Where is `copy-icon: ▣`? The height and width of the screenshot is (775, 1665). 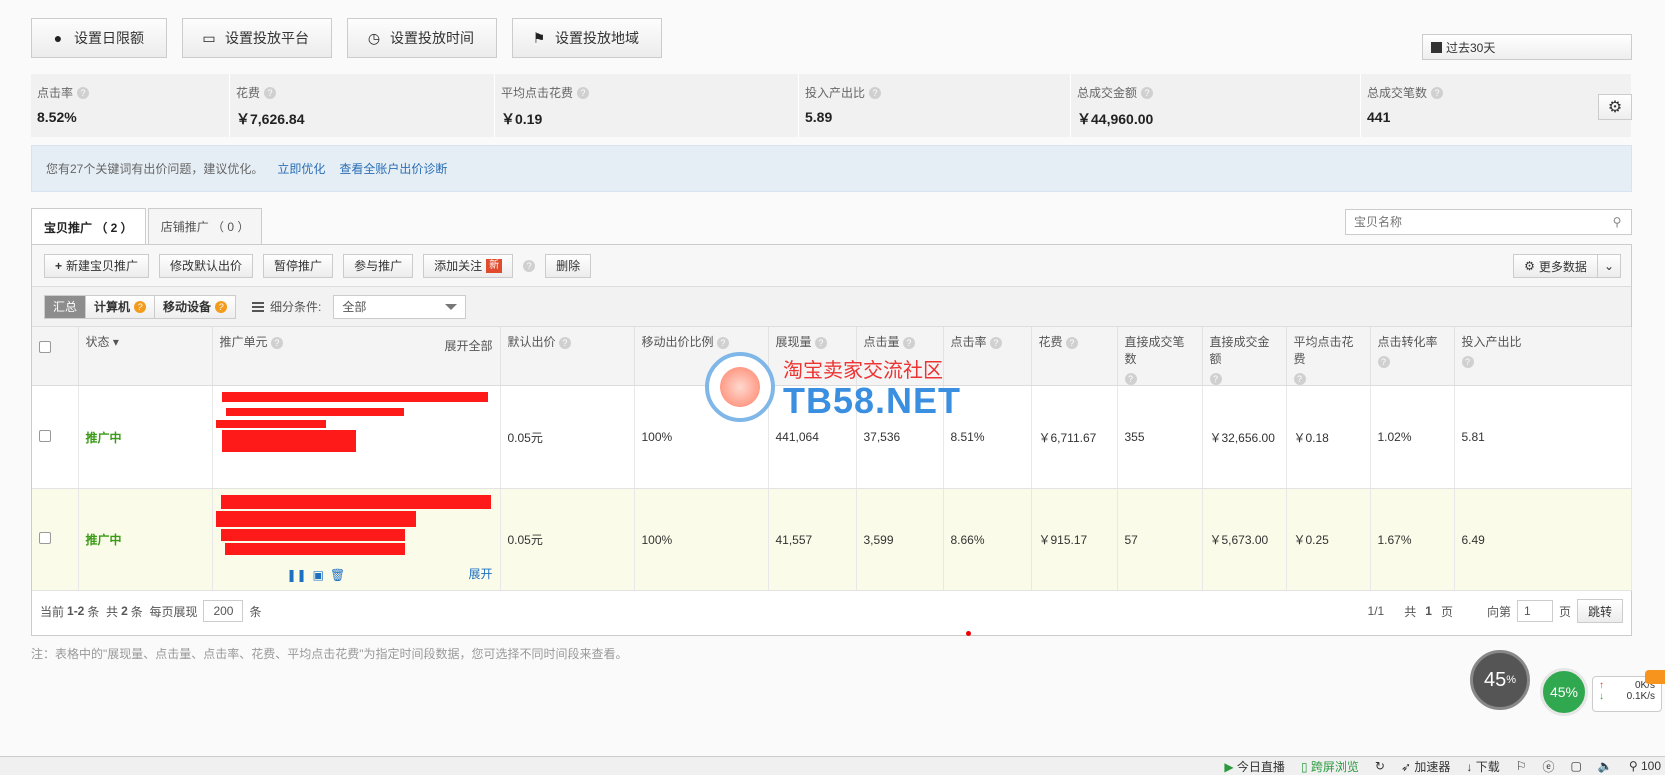
copy-icon: ▣ is located at coordinates (318, 575).